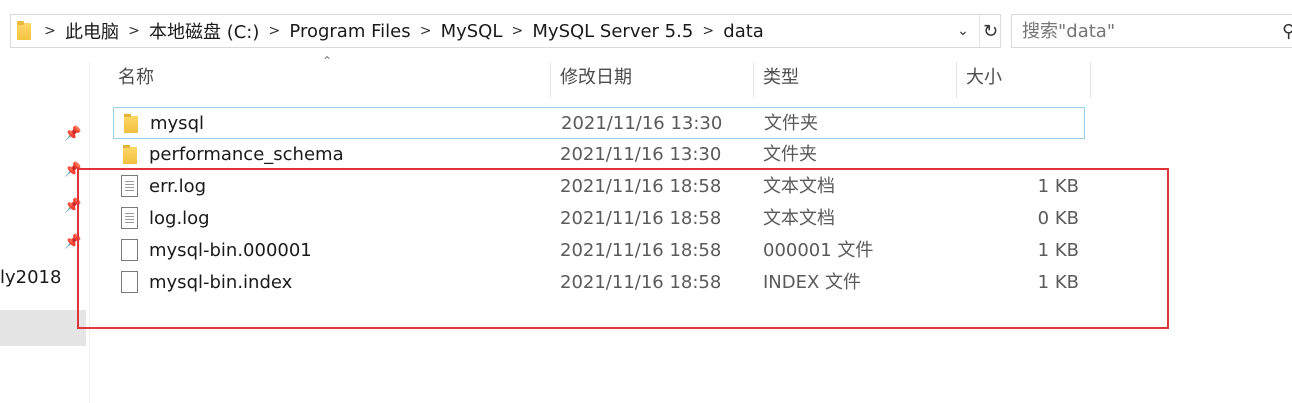 This screenshot has height=403, width=1292. I want to click on search-box: ⚲, so click(1151, 31).